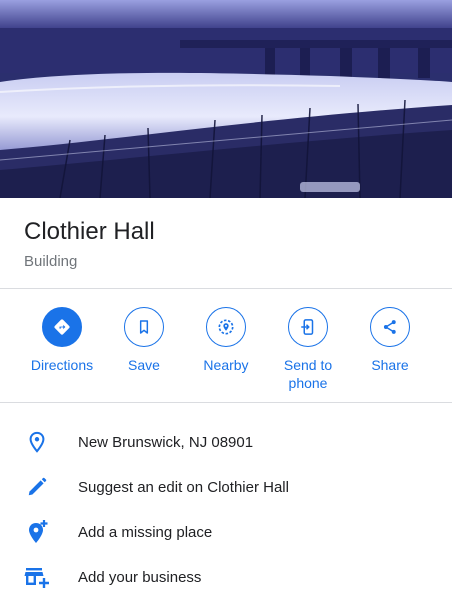  Describe the element at coordinates (37, 577) in the screenshot. I see `add-business-icon` at that location.